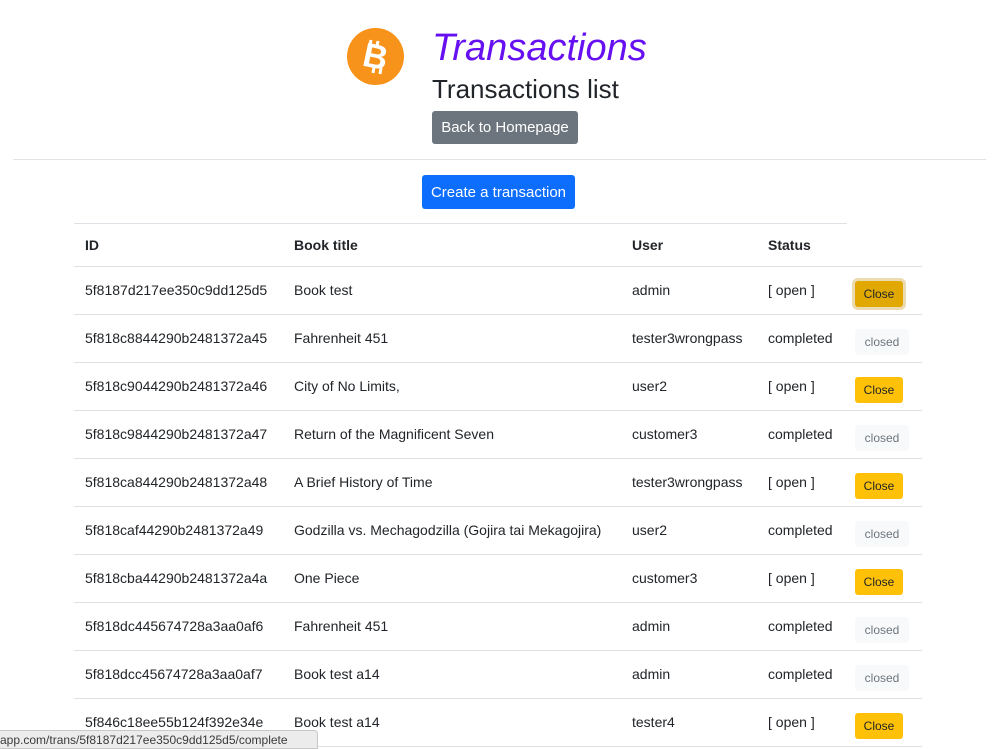  I want to click on book-title: A Brief History of Time, so click(452, 482).